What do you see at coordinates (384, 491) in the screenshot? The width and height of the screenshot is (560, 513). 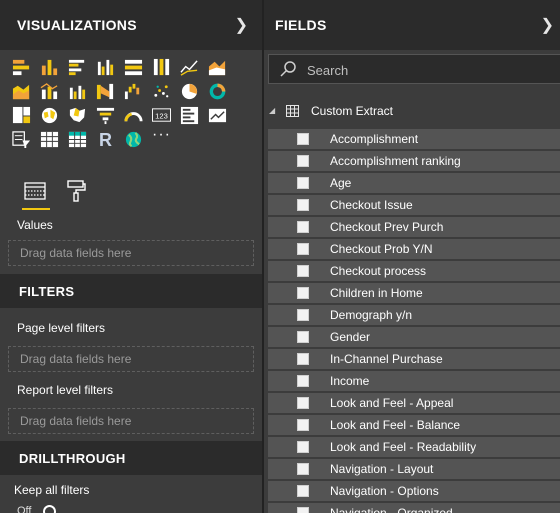 I see `field-label: Navigation - Options` at bounding box center [384, 491].